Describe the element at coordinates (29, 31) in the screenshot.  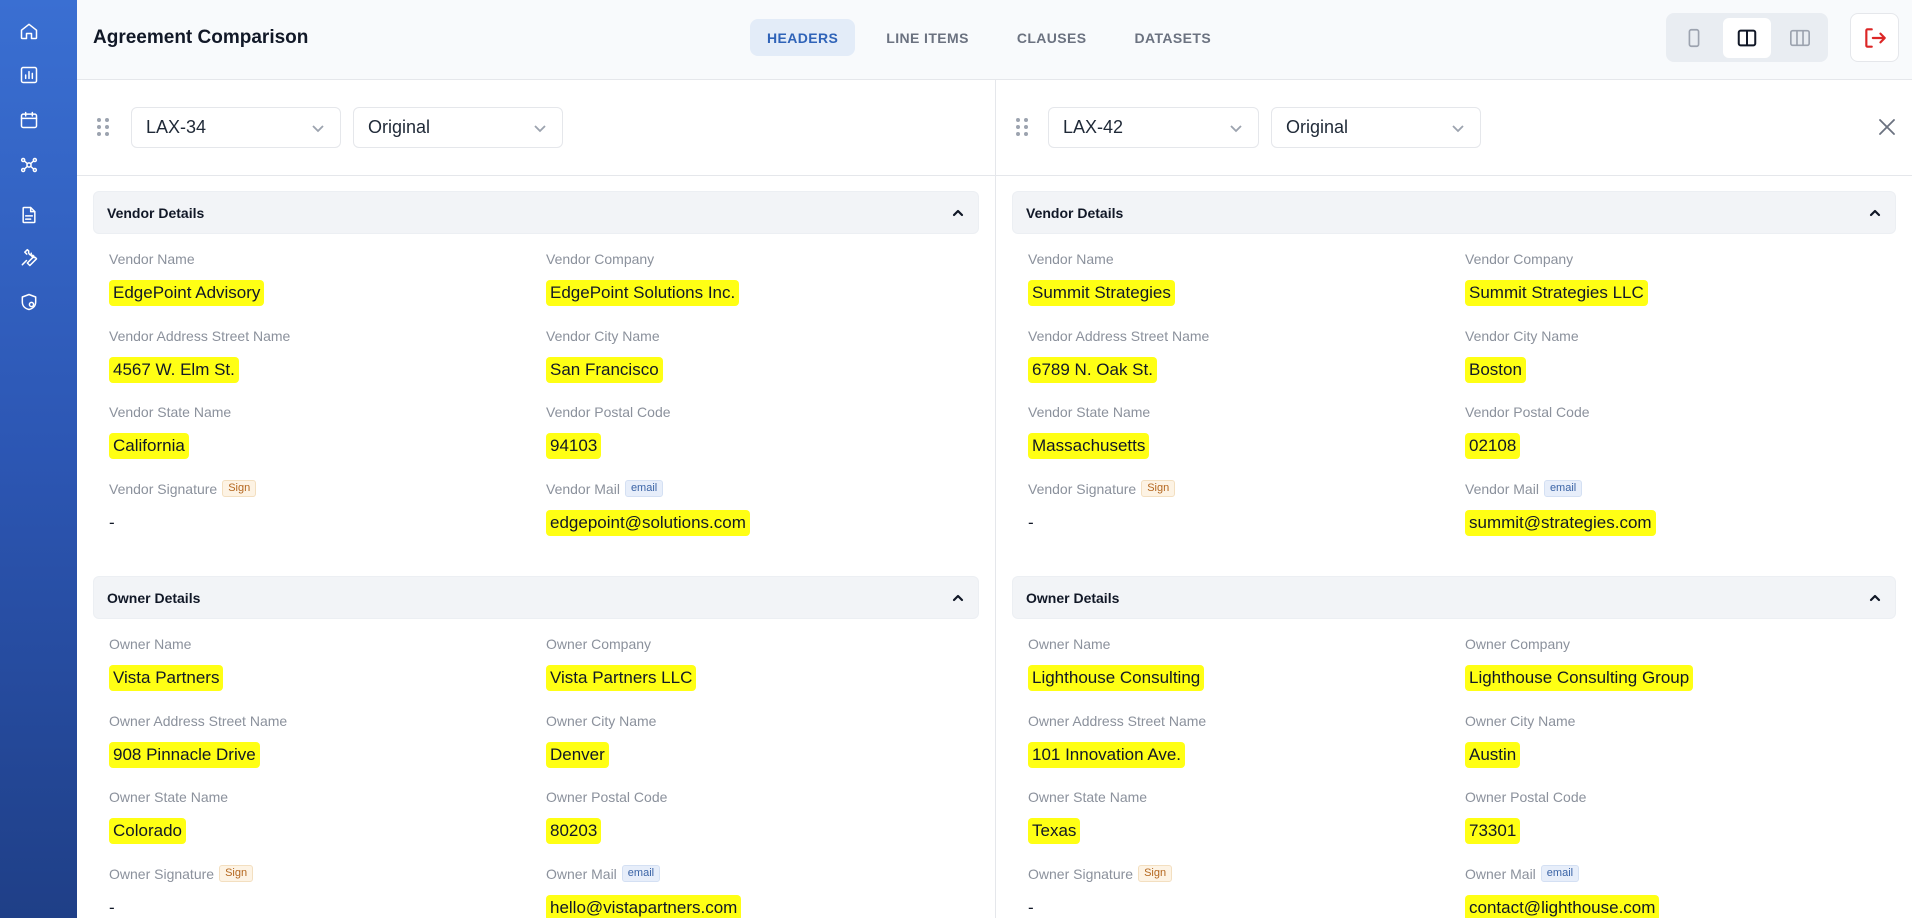
I see `home-icon` at that location.